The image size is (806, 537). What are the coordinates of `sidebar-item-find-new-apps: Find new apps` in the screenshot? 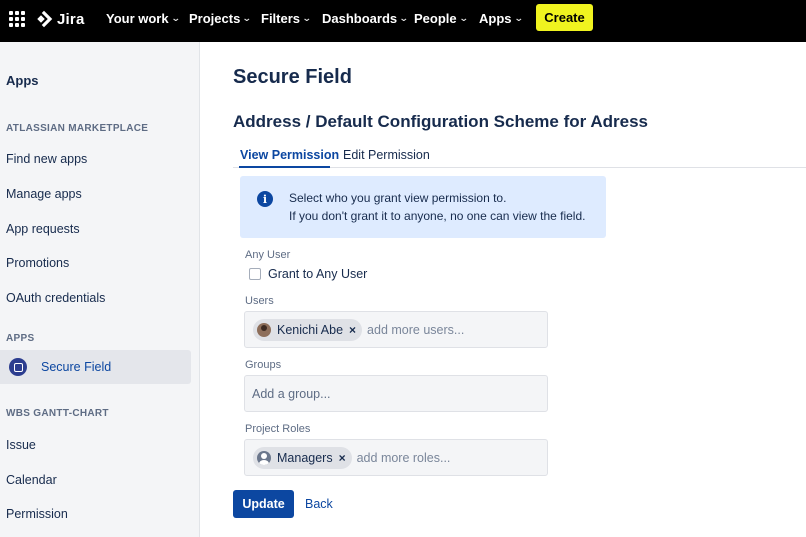 It's located at (46, 159).